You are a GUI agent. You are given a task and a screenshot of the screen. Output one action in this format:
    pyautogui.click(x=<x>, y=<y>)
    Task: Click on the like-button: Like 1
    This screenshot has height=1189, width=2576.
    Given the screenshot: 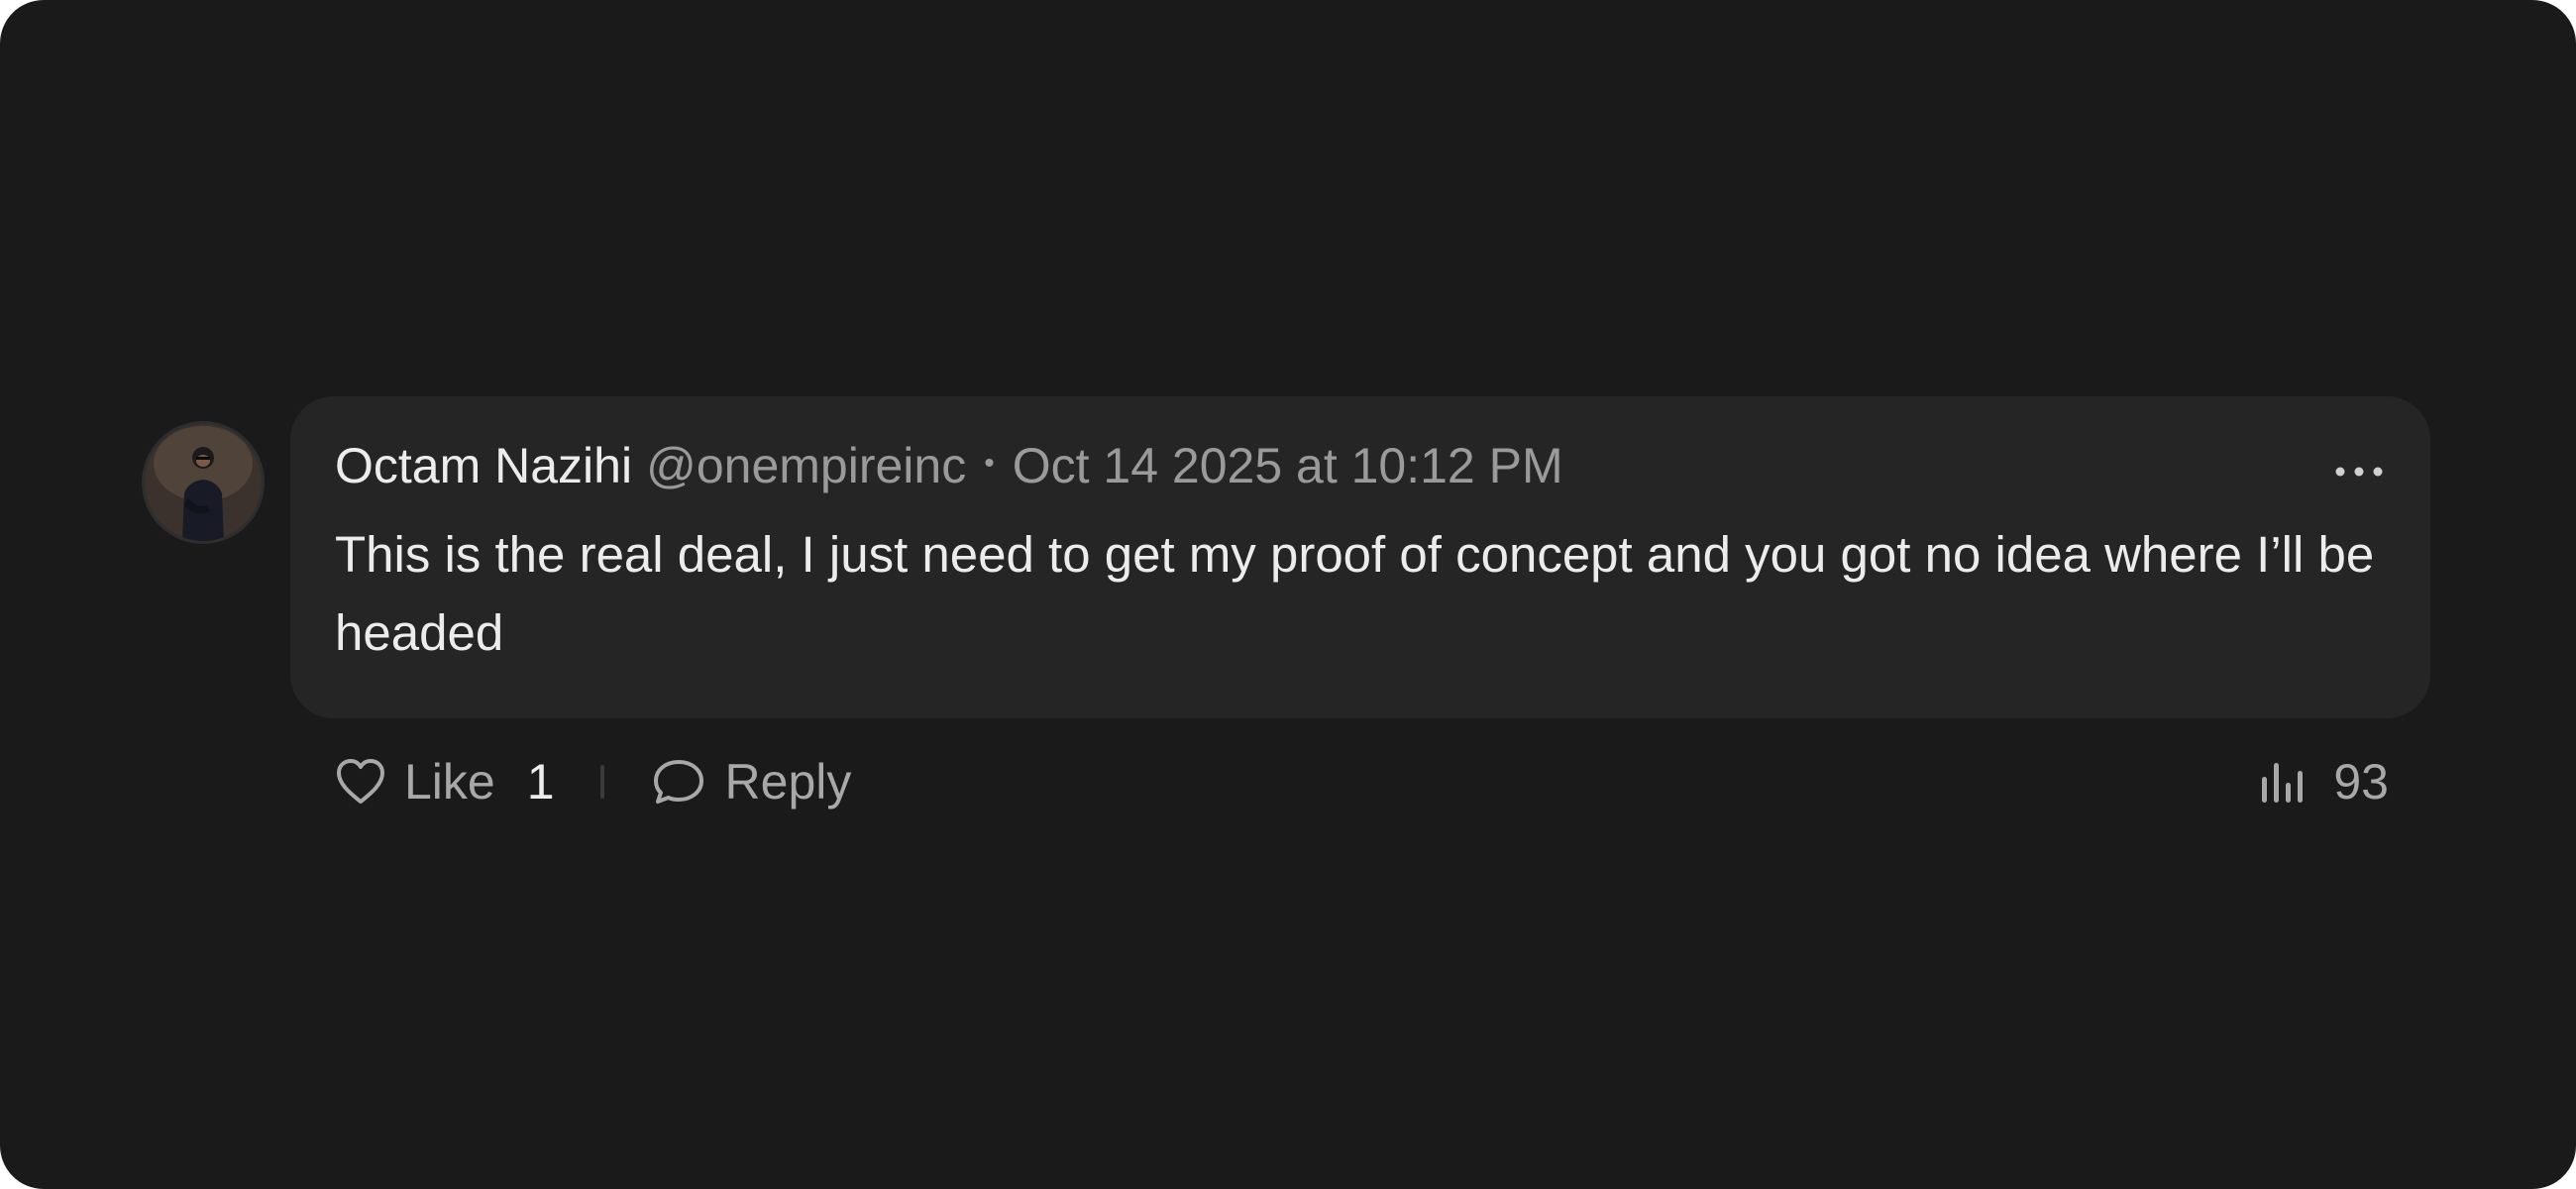 What is the action you would take?
    pyautogui.click(x=445, y=782)
    